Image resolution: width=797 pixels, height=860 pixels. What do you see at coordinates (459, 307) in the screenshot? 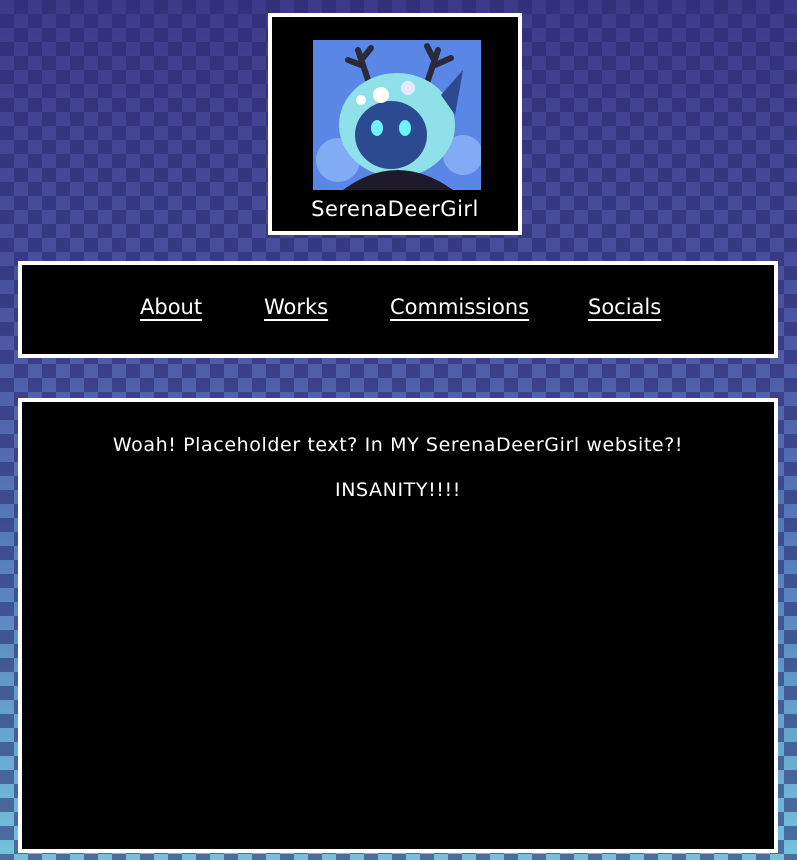
I see `nav-link-commissions: Commissions` at bounding box center [459, 307].